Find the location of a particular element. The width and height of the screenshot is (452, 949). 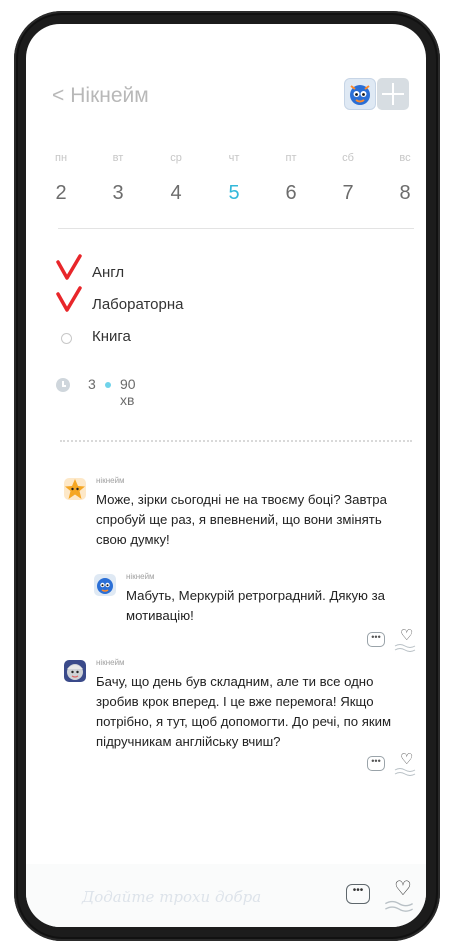

back-button: < Нікнейм is located at coordinates (100, 96).